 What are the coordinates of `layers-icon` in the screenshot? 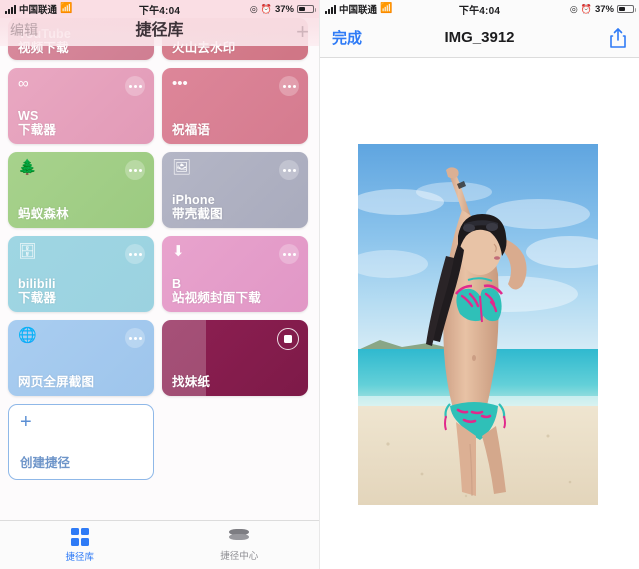 It's located at (239, 536).